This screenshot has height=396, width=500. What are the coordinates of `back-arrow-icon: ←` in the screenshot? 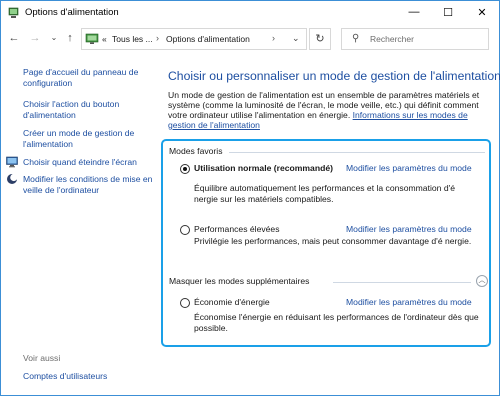 It's located at (14, 38).